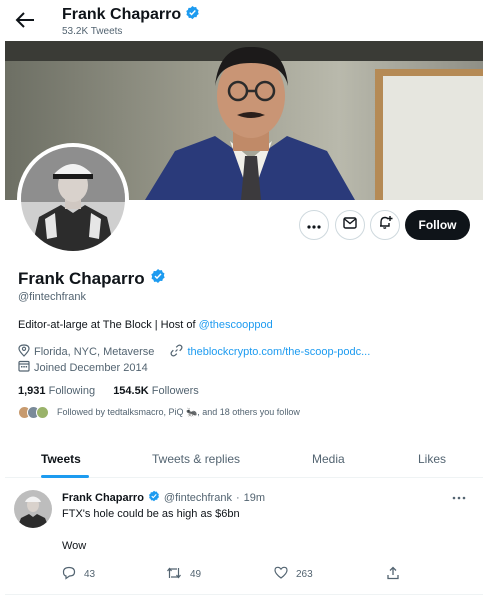 This screenshot has height=598, width=483. I want to click on followers-label: Followers, so click(175, 391).